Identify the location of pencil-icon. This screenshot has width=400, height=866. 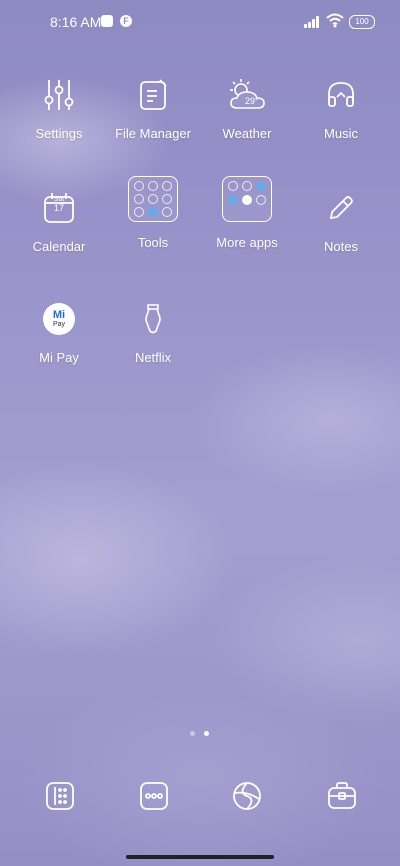
(341, 208).